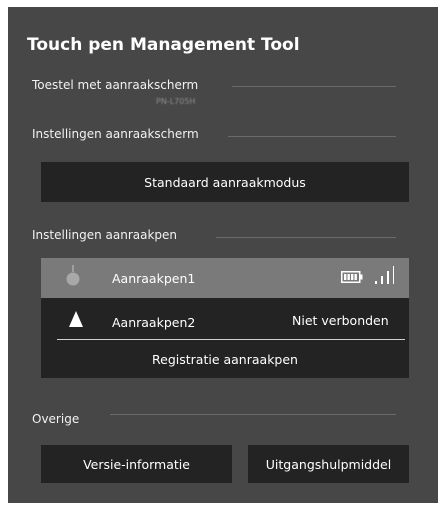  I want to click on pen-connection-status: Niet verbonden, so click(340, 320).